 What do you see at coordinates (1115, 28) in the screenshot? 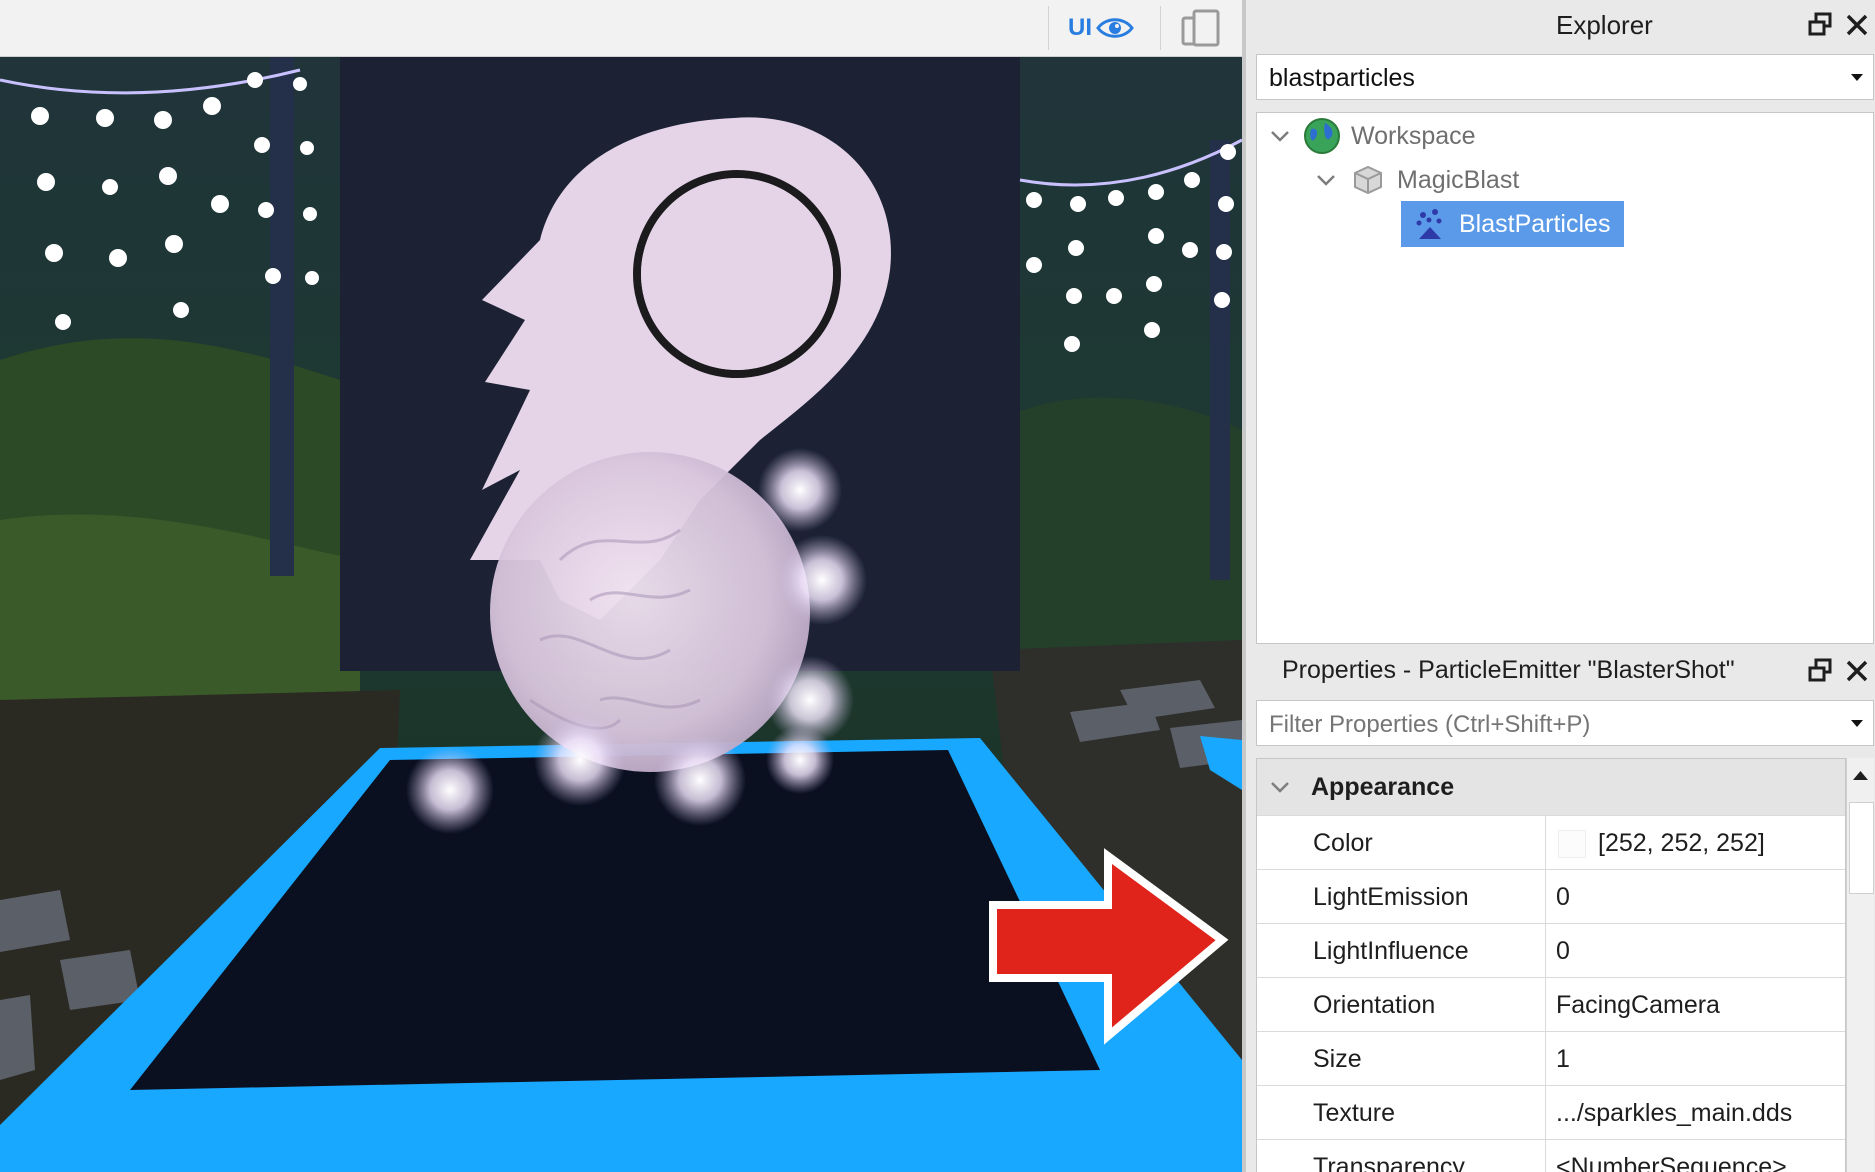
I see `eye-icon` at bounding box center [1115, 28].